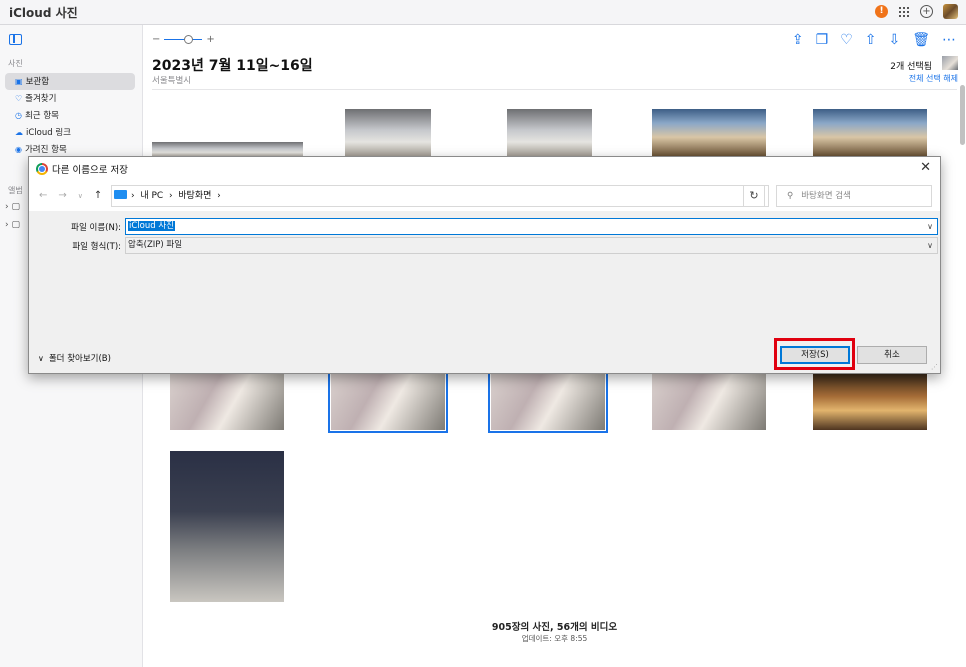 Image resolution: width=966 pixels, height=667 pixels. What do you see at coordinates (194, 196) in the screenshot?
I see `breadcrumb-desktop: 바탕화면` at bounding box center [194, 196].